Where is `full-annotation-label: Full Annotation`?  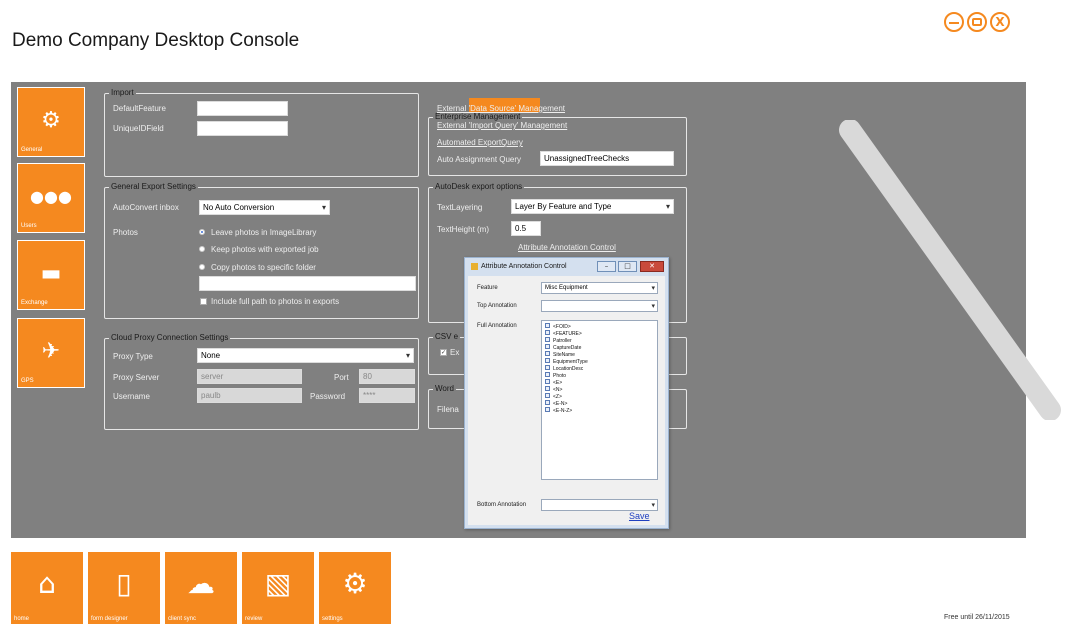
full-annotation-label: Full Annotation is located at coordinates (497, 326).